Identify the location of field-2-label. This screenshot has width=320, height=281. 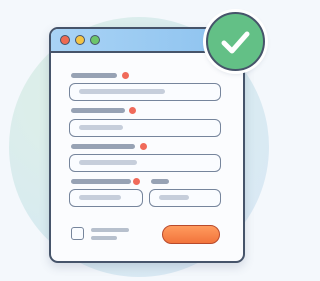
(98, 110).